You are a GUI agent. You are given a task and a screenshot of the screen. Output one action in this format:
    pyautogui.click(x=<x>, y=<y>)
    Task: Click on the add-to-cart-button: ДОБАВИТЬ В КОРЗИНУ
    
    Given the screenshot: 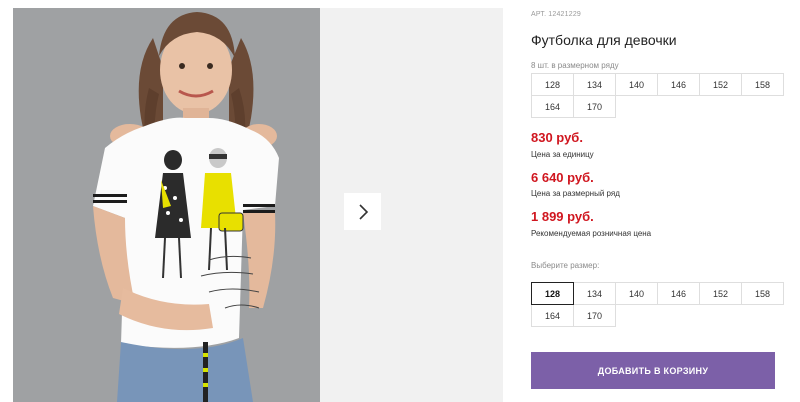 What is the action you would take?
    pyautogui.click(x=653, y=370)
    